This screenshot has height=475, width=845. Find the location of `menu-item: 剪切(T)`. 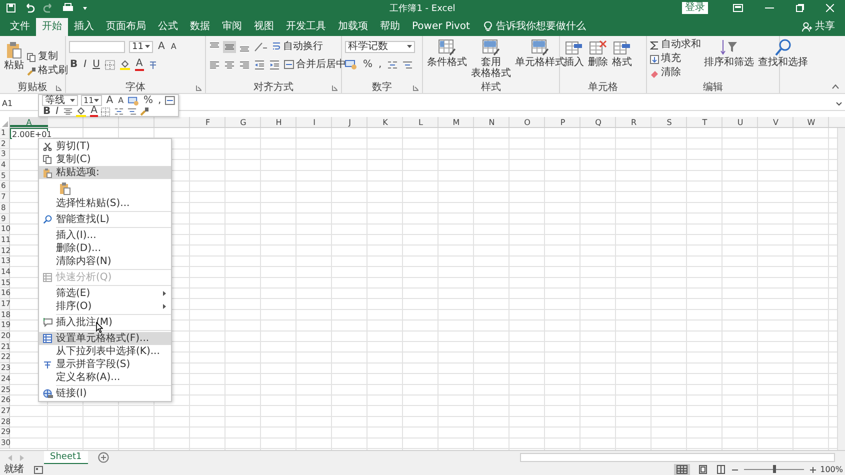

menu-item: 剪切(T) is located at coordinates (105, 146).